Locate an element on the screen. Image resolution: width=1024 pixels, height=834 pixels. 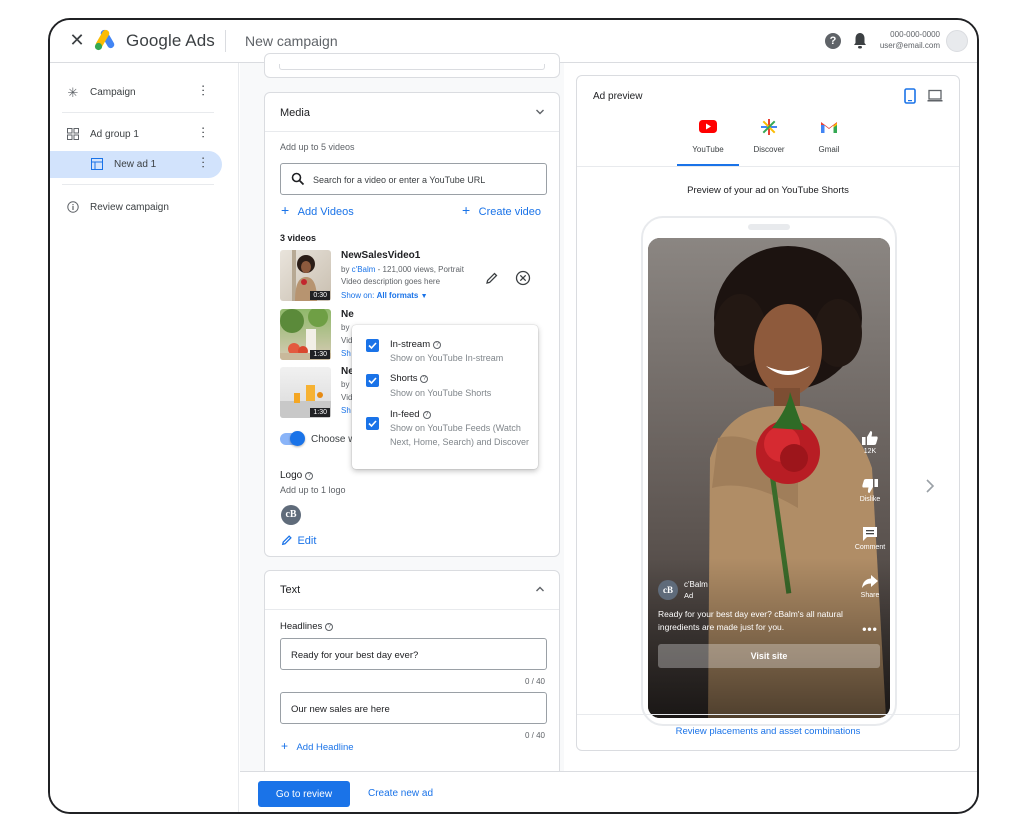
like-button: 12K is located at coordinates (870, 442).